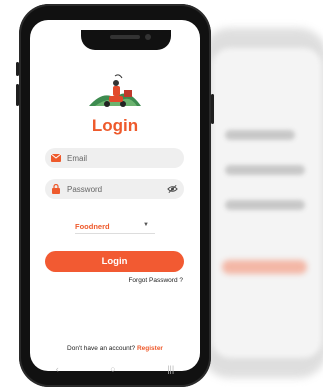 This screenshot has width=323, height=391. What do you see at coordinates (57, 369) in the screenshot?
I see `back-nav-icon: ‹` at bounding box center [57, 369].